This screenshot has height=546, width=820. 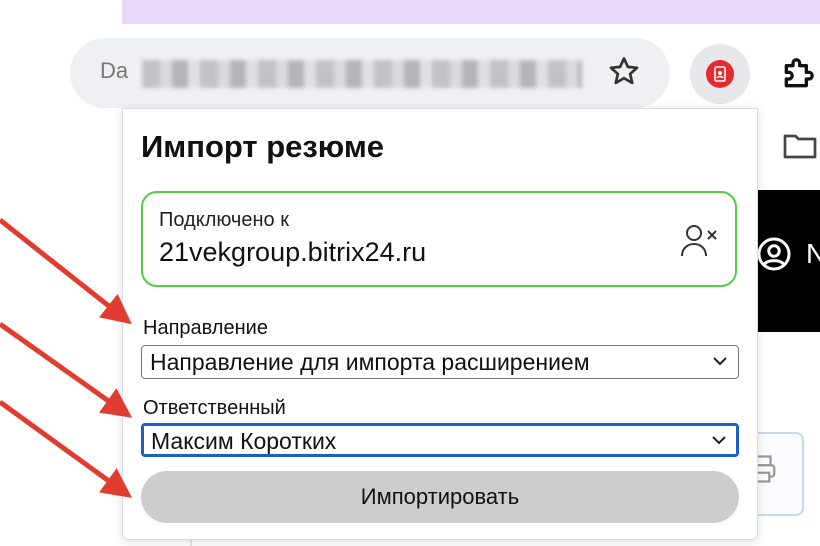 I want to click on address-bar: Da, so click(x=370, y=73).